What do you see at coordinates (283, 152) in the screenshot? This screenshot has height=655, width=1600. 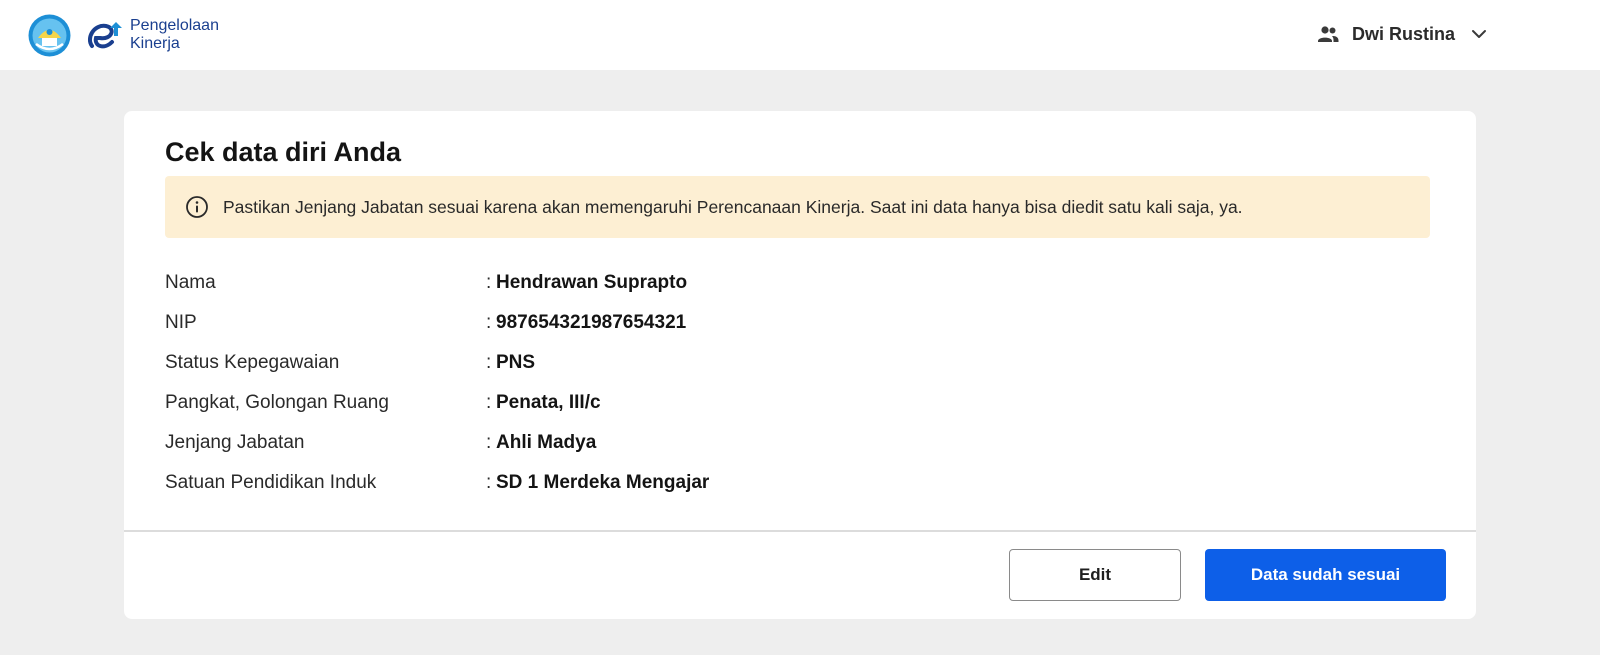 I see `page-title: Cek data diri Anda` at bounding box center [283, 152].